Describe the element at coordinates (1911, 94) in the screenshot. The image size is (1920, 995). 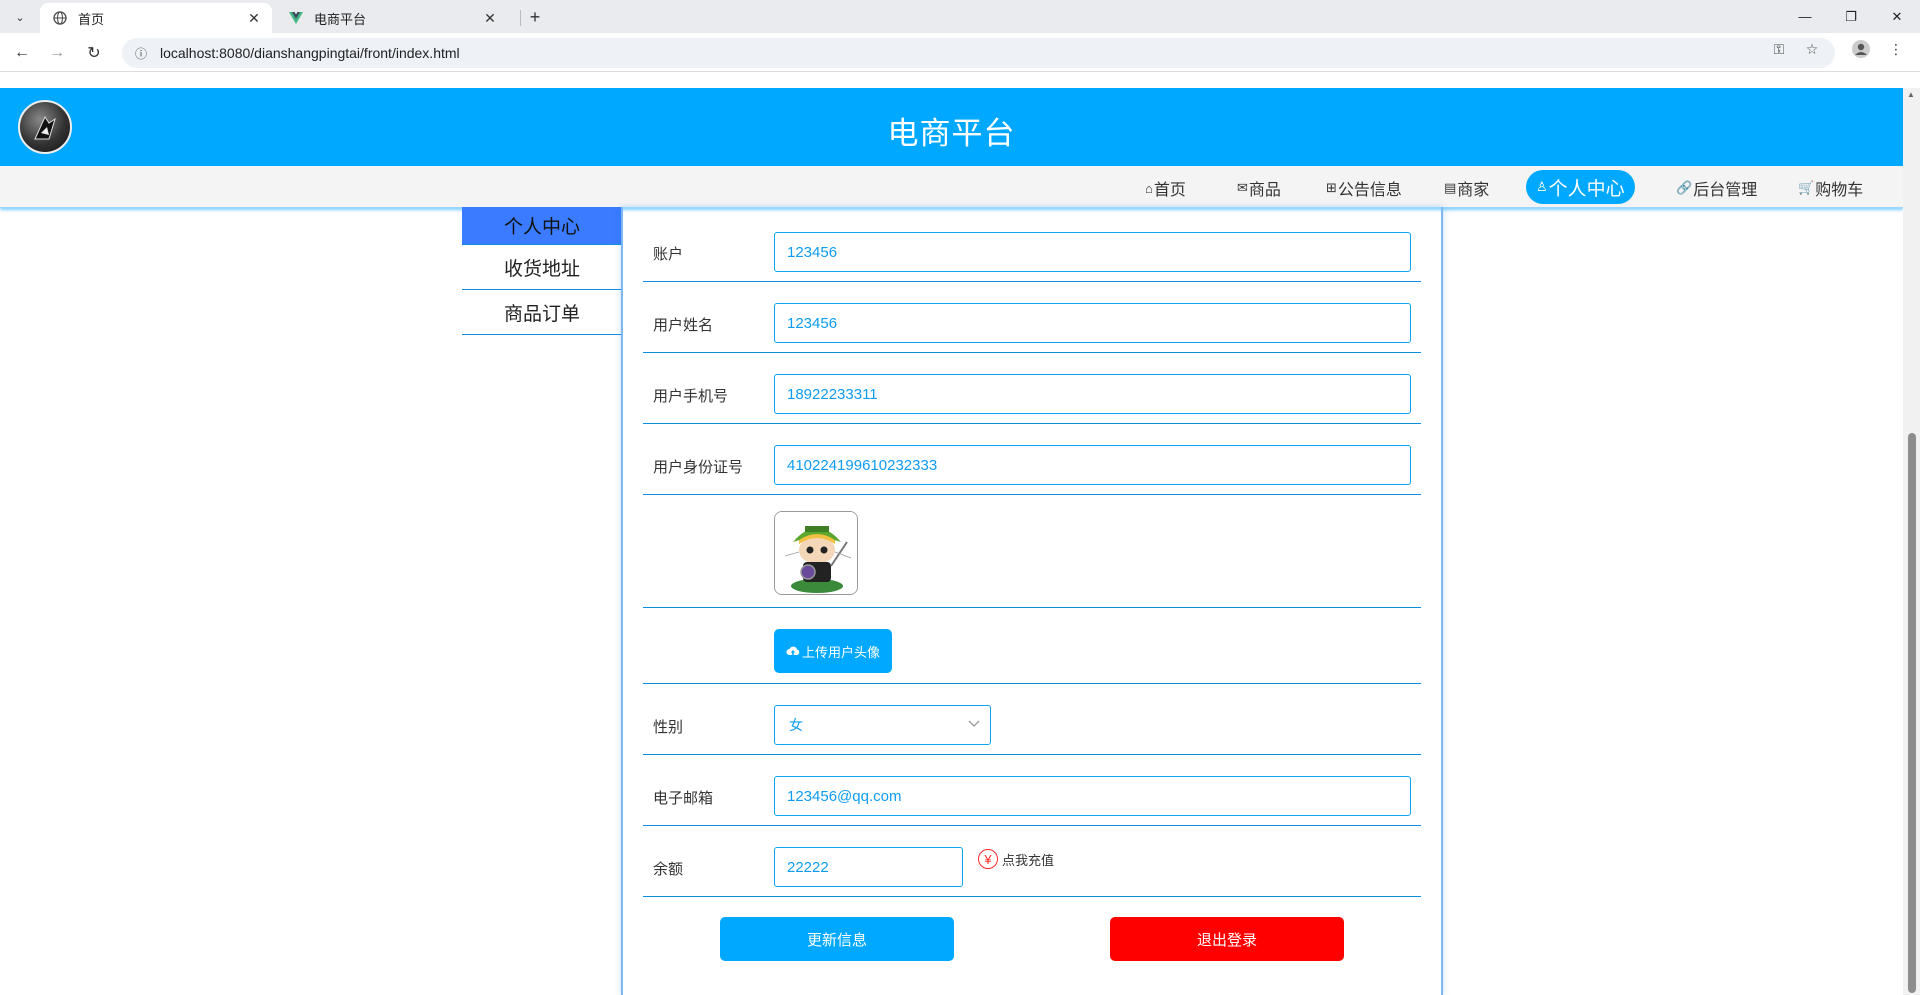
I see `scroll-up-arrow-icon: ▲` at that location.